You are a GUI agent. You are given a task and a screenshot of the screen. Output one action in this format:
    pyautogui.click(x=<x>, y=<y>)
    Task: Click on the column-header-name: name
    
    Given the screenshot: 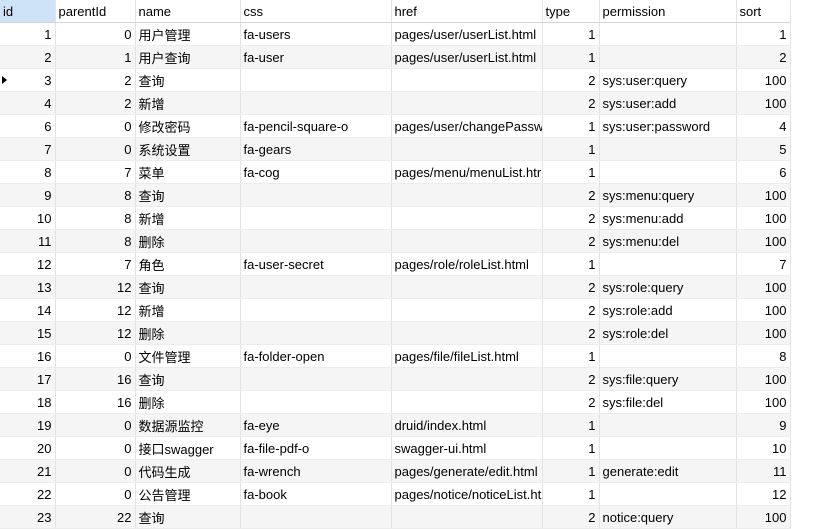 What is the action you would take?
    pyautogui.click(x=188, y=11)
    